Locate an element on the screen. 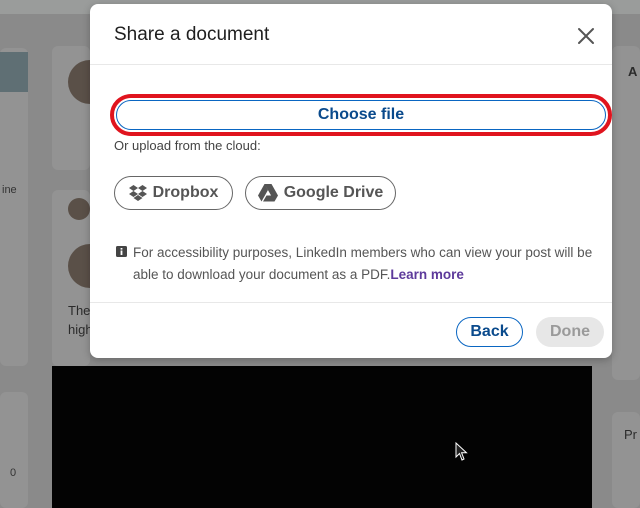  background-partial-text: ine is located at coordinates (9, 190).